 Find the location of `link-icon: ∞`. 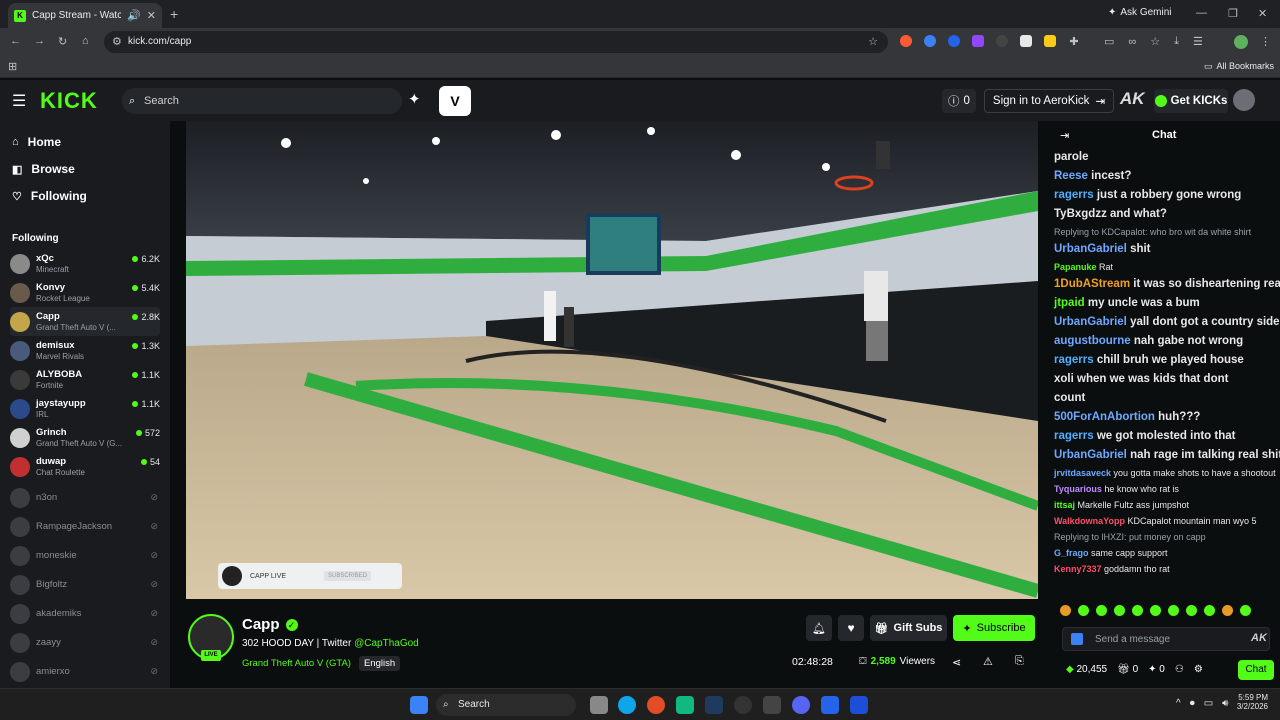

link-icon: ∞ is located at coordinates (1132, 41).